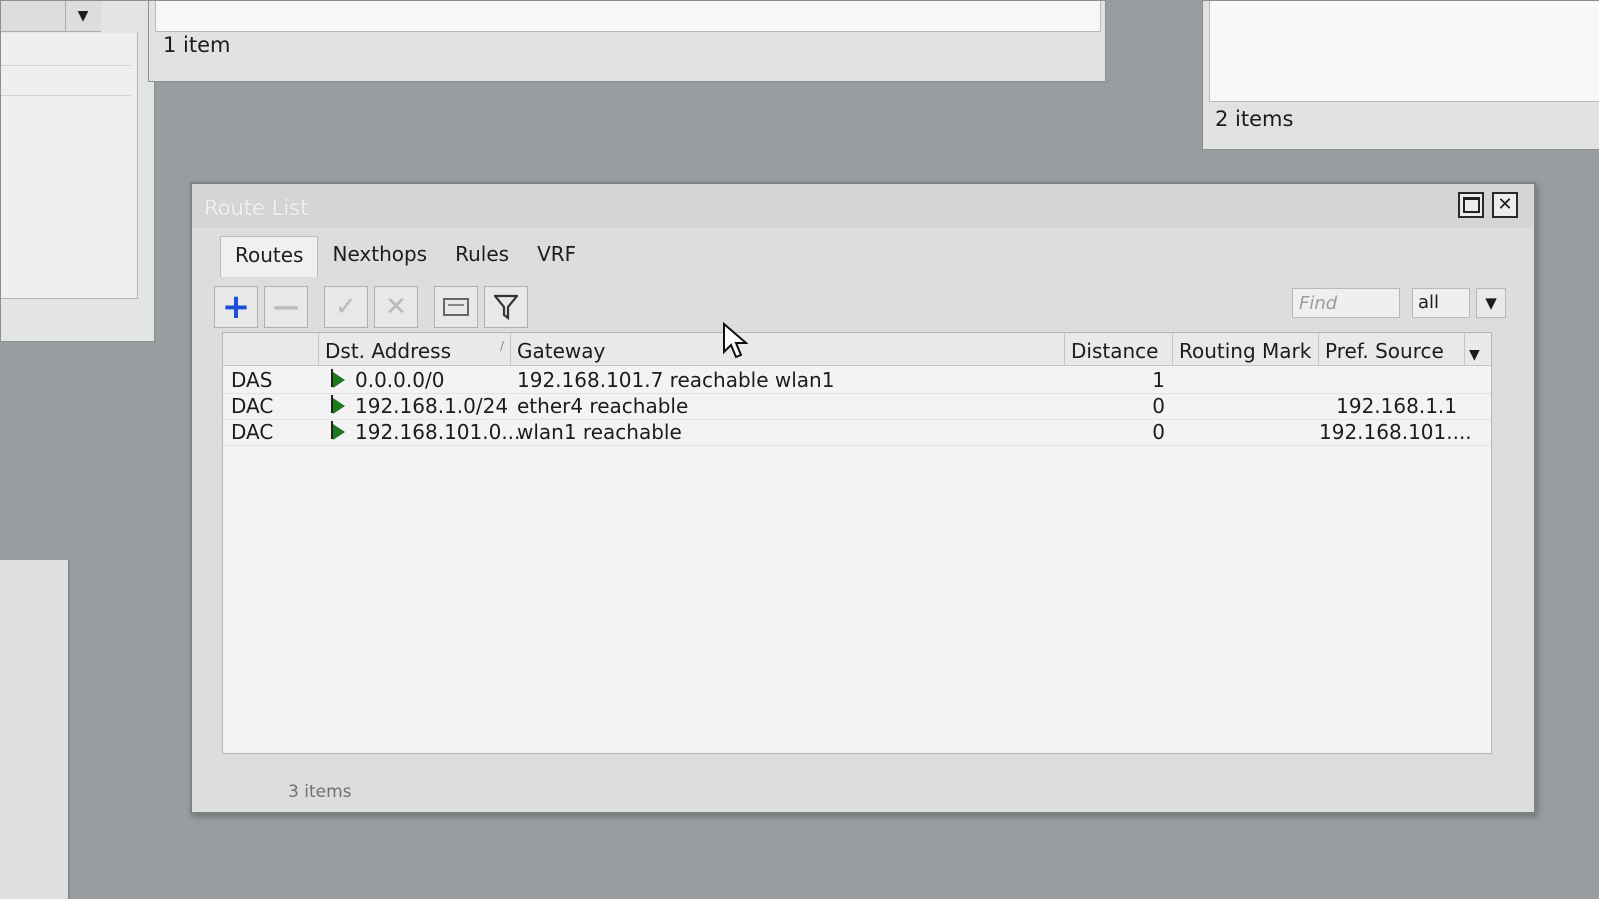 The height and width of the screenshot is (899, 1599). I want to click on check-icon: ✓, so click(346, 307).